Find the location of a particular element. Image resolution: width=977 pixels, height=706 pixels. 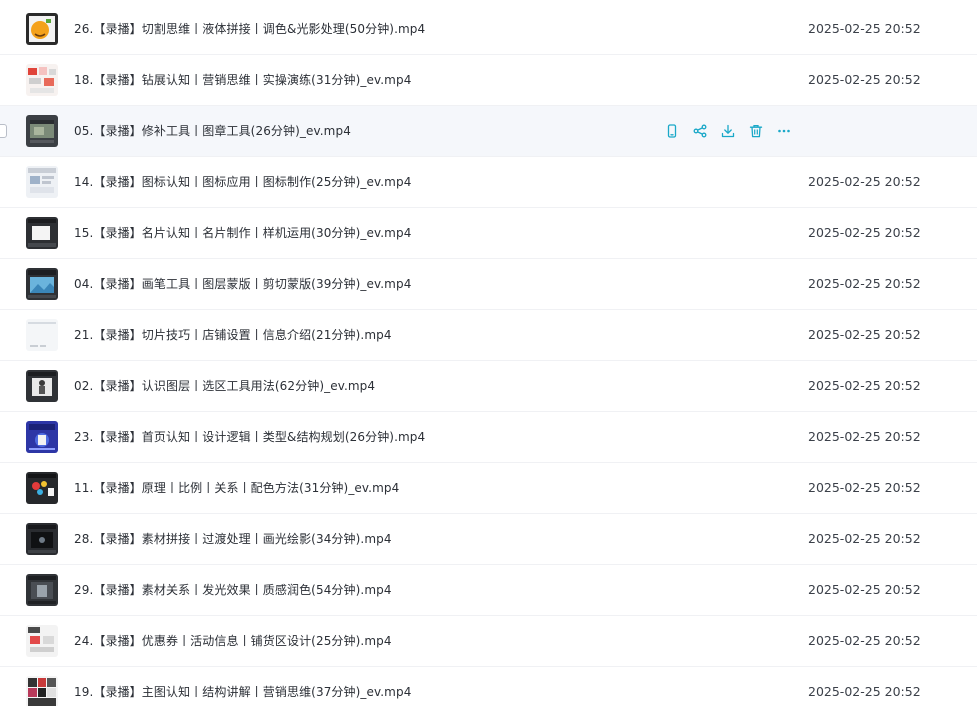

delete-button is located at coordinates (756, 131).